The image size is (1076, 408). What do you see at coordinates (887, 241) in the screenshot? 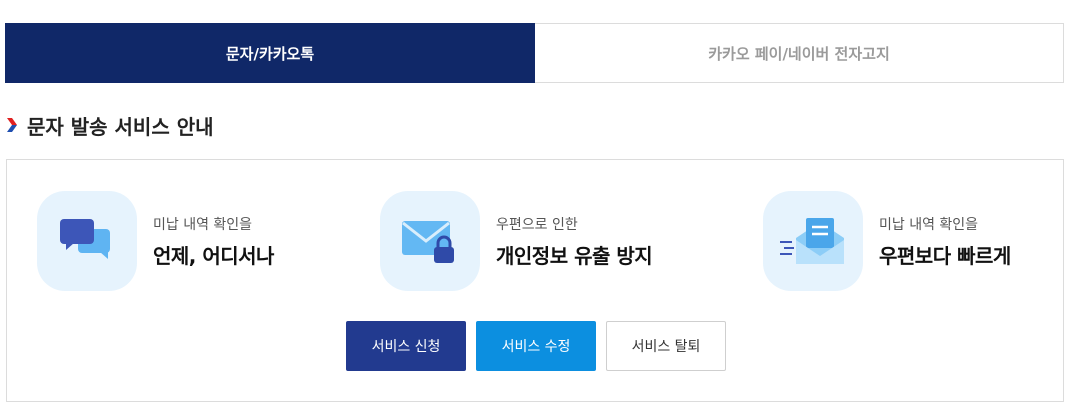
I see `feature-faster-than-mail: 미납 내역 확인을 우편보다 빠르게` at bounding box center [887, 241].